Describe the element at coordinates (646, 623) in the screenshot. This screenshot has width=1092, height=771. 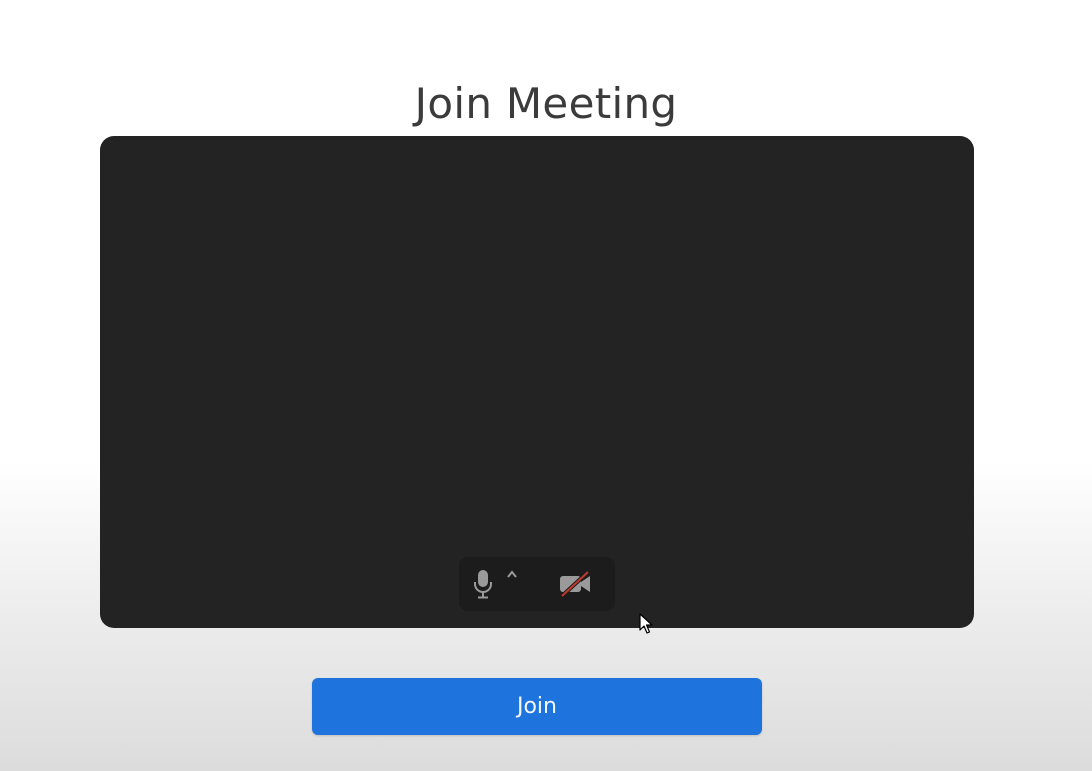
I see `mouse-cursor-icon` at that location.